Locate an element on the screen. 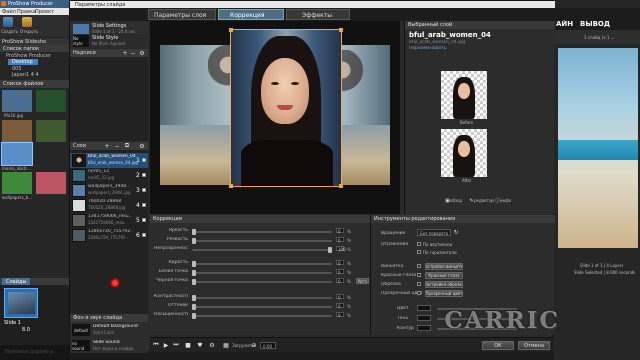 Image resolution: width=640 pixels, height=360 pixels. layer-row: 1341759066_resu.. 1341759066_resu.. 5 is located at coordinates (109, 220).